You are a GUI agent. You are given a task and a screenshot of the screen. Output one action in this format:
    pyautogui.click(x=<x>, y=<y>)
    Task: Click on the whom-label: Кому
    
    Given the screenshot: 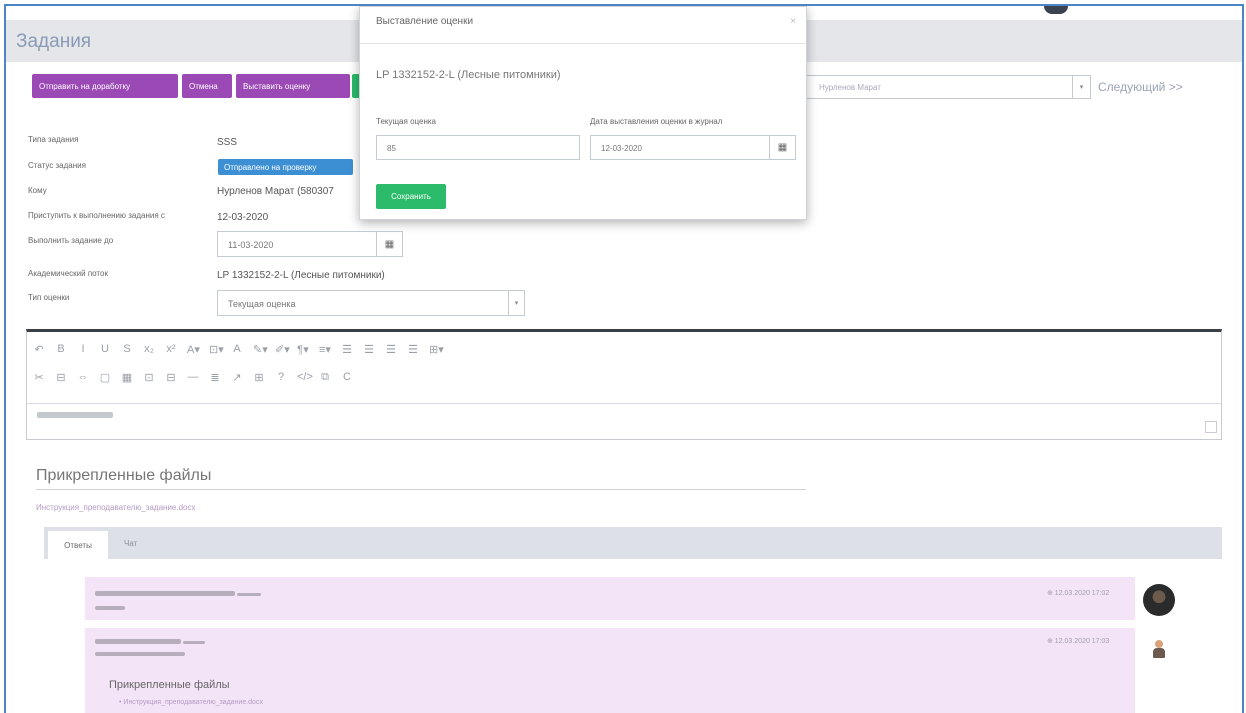 What is the action you would take?
    pyautogui.click(x=37, y=190)
    